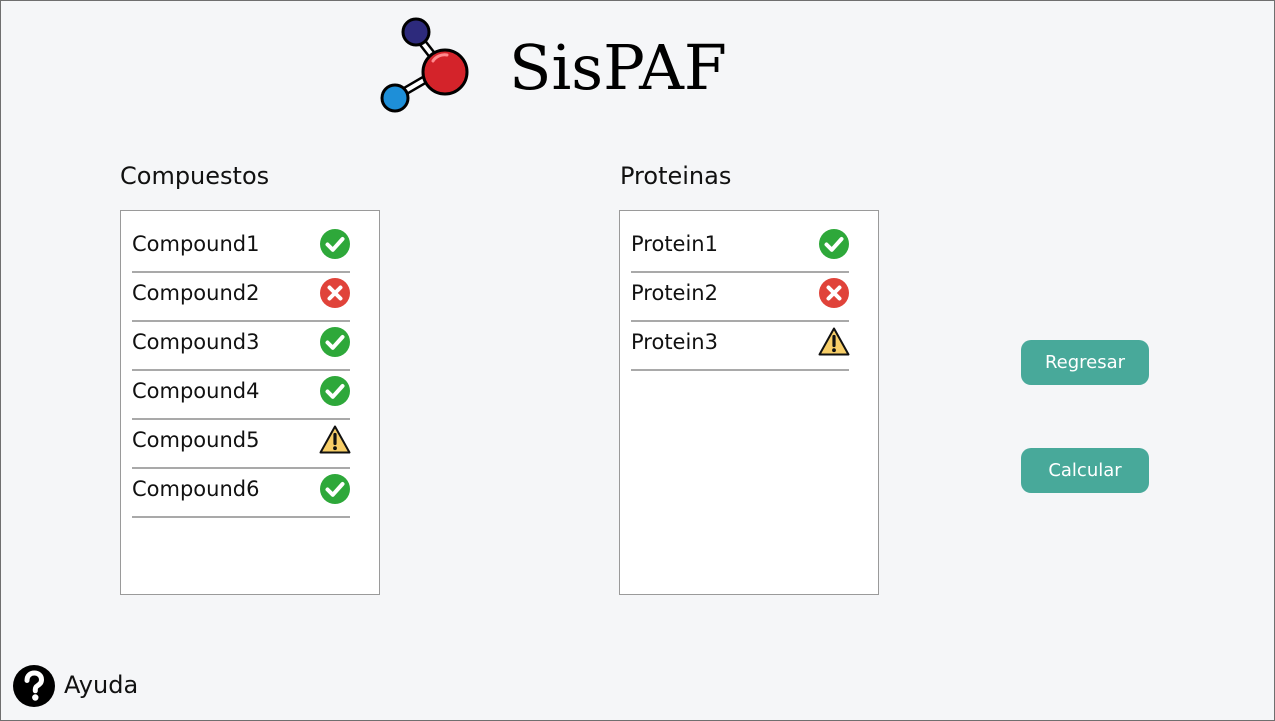 This screenshot has height=721, width=1275. Describe the element at coordinates (196, 293) in the screenshot. I see `compound-list-item-label: Compound2` at that location.